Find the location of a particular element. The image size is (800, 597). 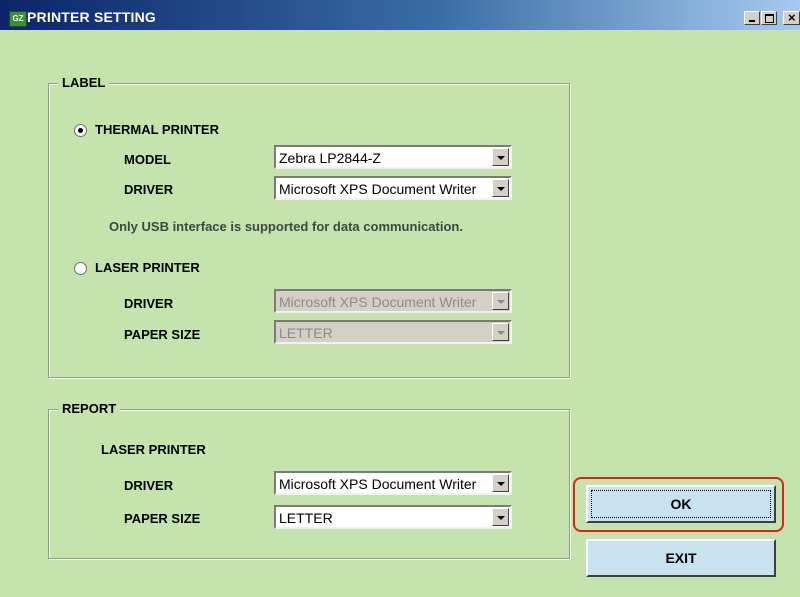

thermal-model-value: Zebra LP2844-Z is located at coordinates (330, 158).